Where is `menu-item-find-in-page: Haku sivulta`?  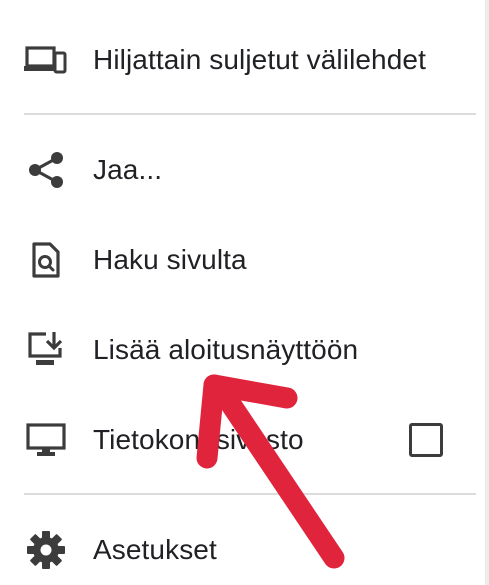
menu-item-find-in-page: Haku sivulta is located at coordinates (242, 260).